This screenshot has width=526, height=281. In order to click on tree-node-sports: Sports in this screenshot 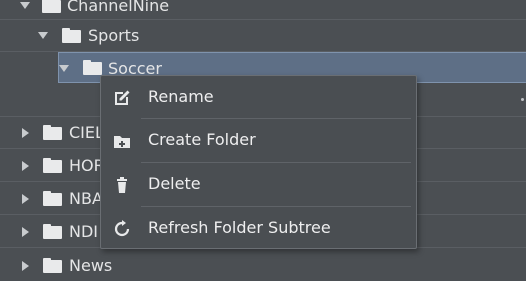, I will do `click(263, 36)`.